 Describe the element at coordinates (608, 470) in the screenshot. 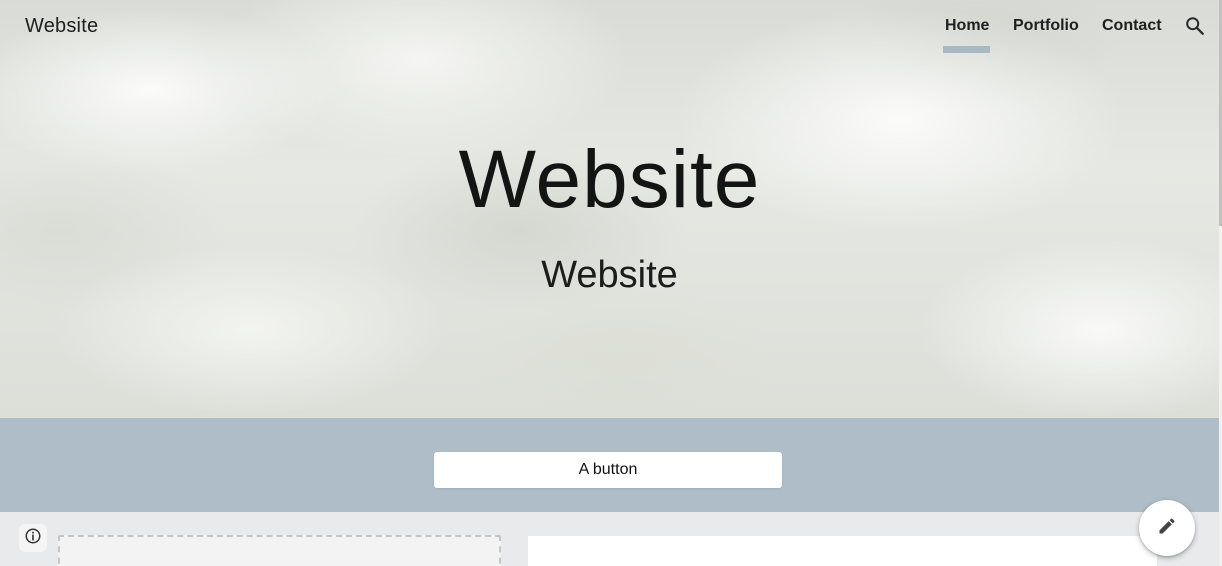

I see `a-button: A button` at that location.